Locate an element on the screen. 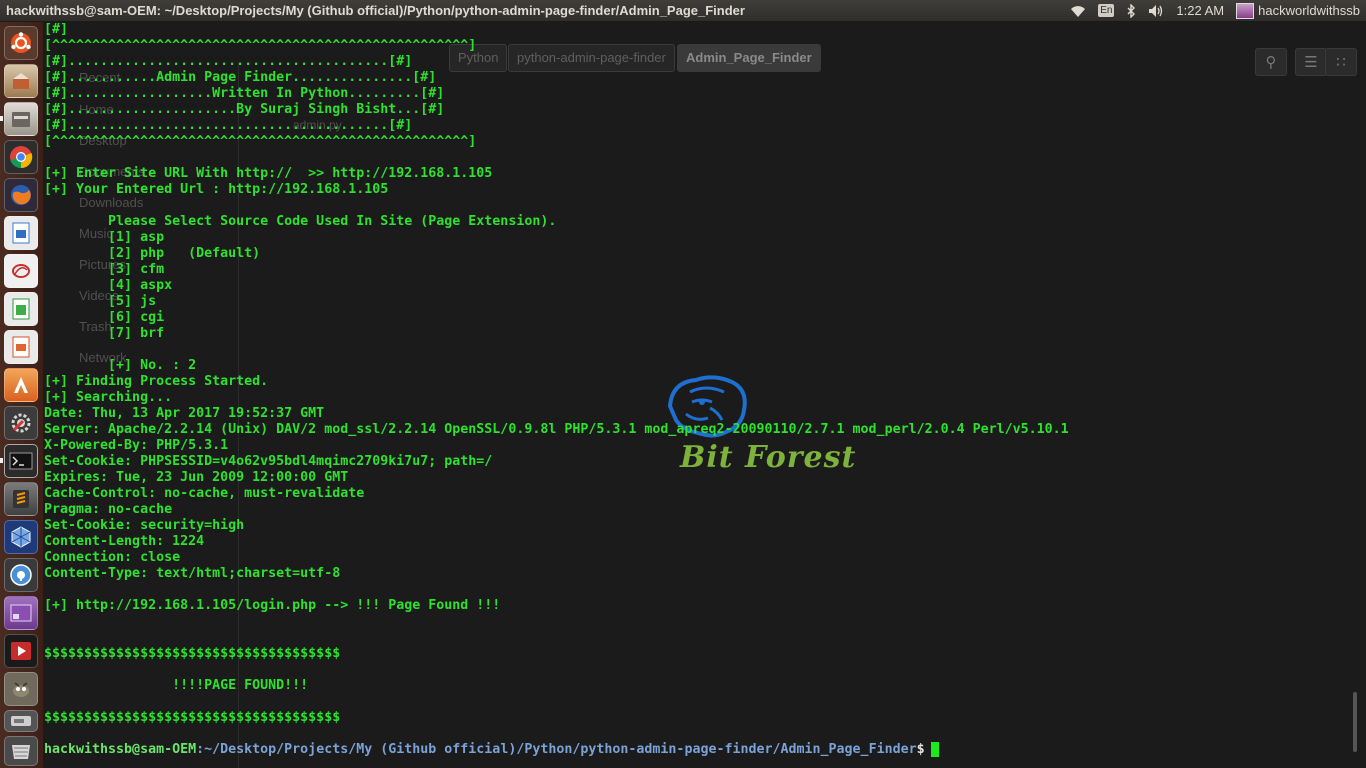  terminal-line: Content-Type: text/html;charset=utf-8 is located at coordinates (192, 573).